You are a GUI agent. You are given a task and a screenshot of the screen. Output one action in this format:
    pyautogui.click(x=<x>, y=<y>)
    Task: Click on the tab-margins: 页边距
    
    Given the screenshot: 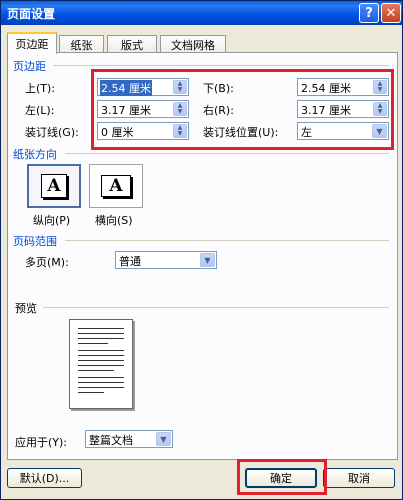 What is the action you would take?
    pyautogui.click(x=32, y=43)
    